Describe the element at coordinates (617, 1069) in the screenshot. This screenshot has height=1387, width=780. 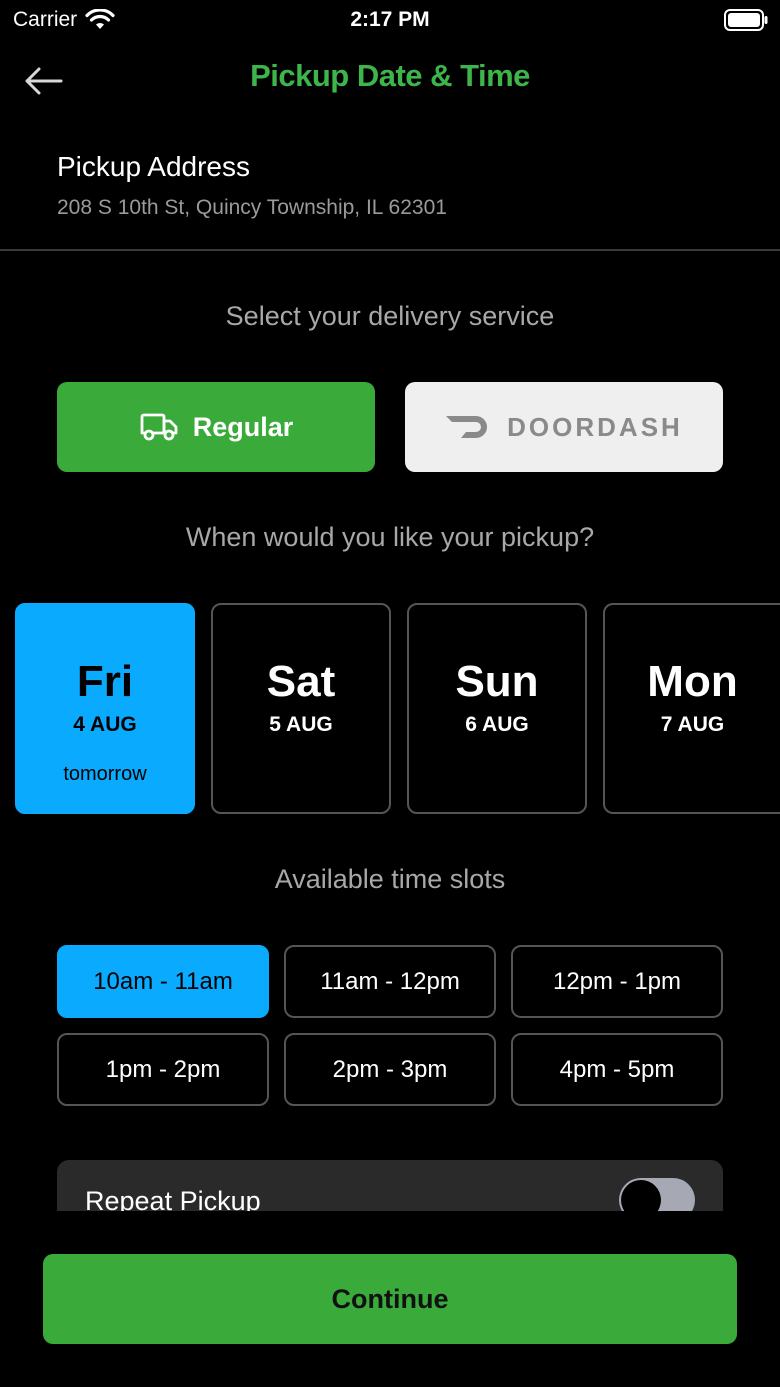
I see `time-slot: 4pm - 5pm` at that location.